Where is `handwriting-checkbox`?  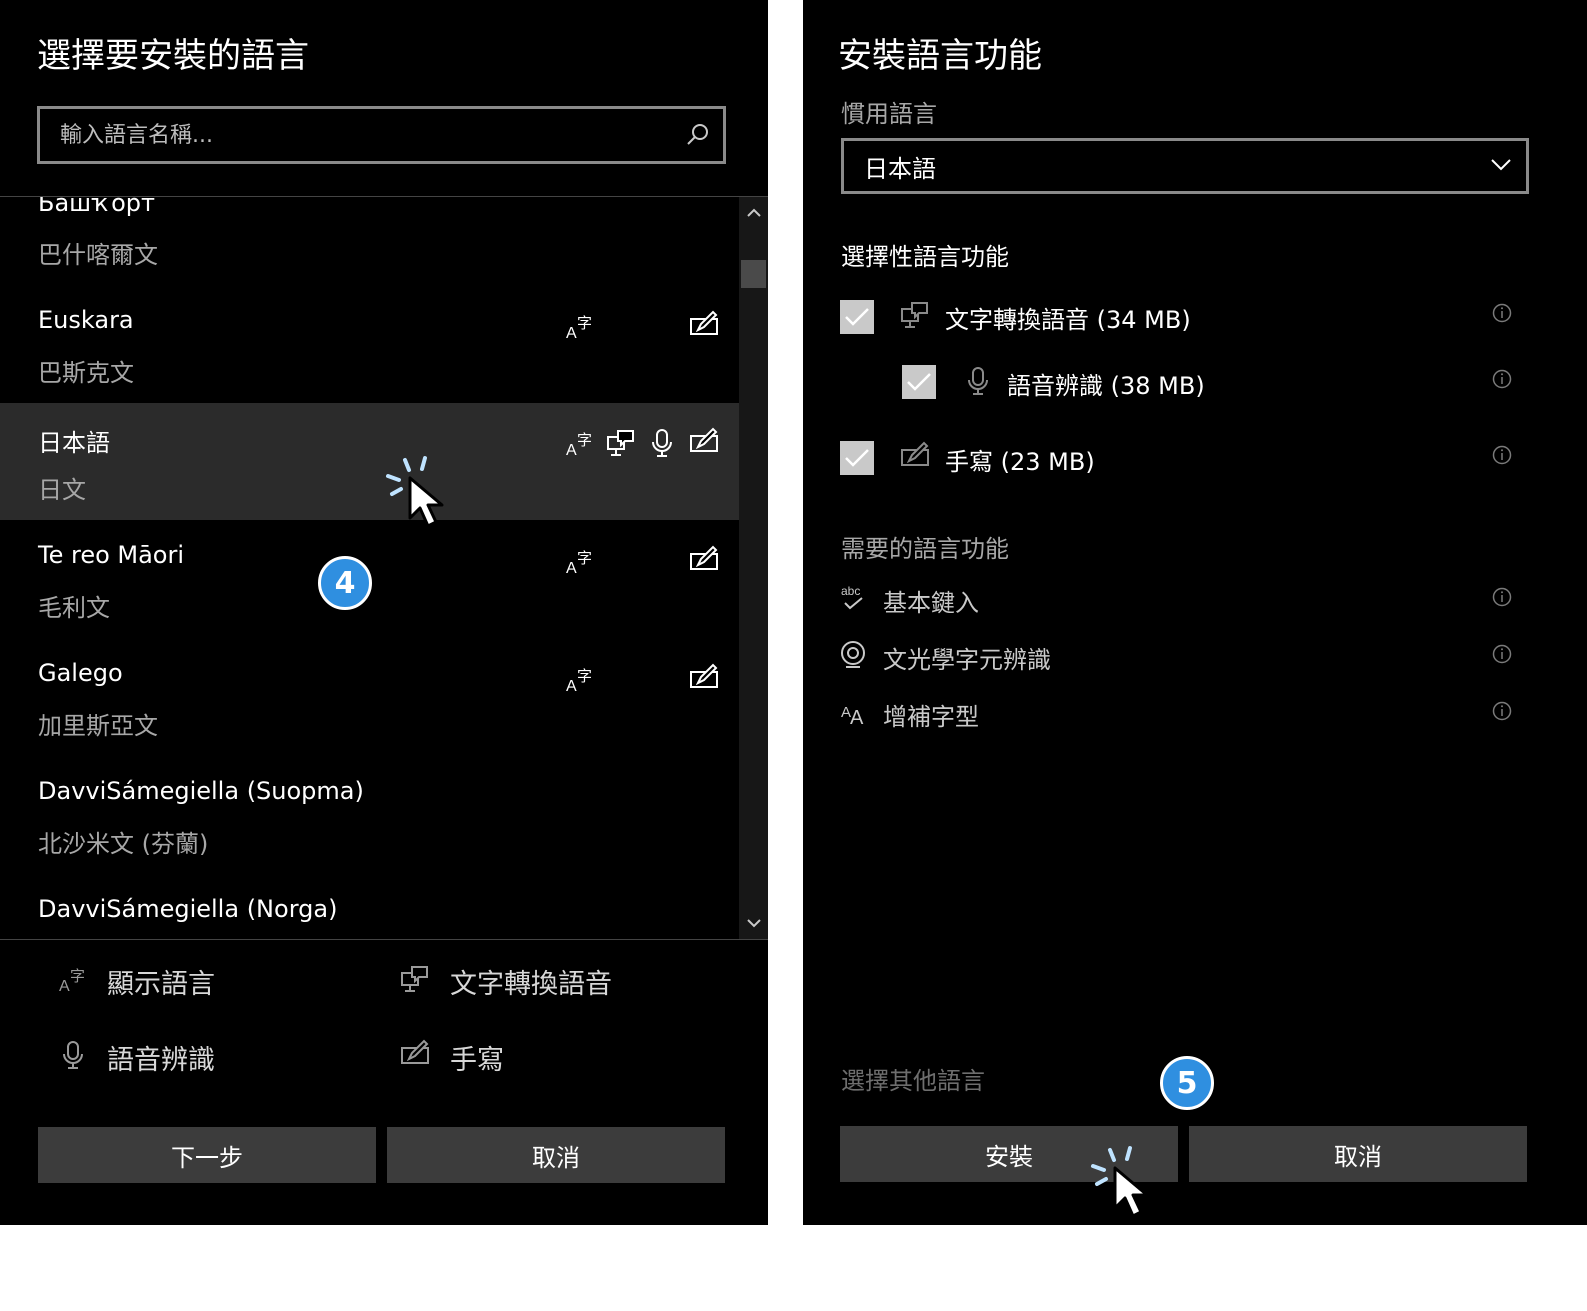
handwriting-checkbox is located at coordinates (857, 458).